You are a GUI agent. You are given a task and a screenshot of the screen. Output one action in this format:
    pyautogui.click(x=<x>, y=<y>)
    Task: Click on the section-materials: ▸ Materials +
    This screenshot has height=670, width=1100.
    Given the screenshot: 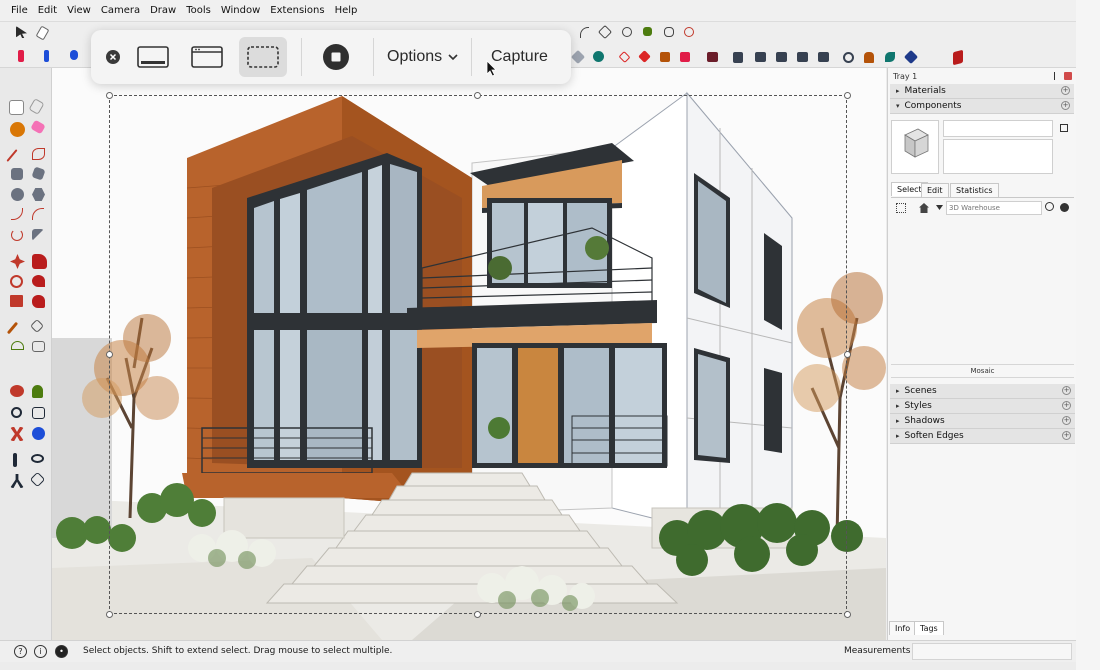 What is the action you would take?
    pyautogui.click(x=982, y=91)
    